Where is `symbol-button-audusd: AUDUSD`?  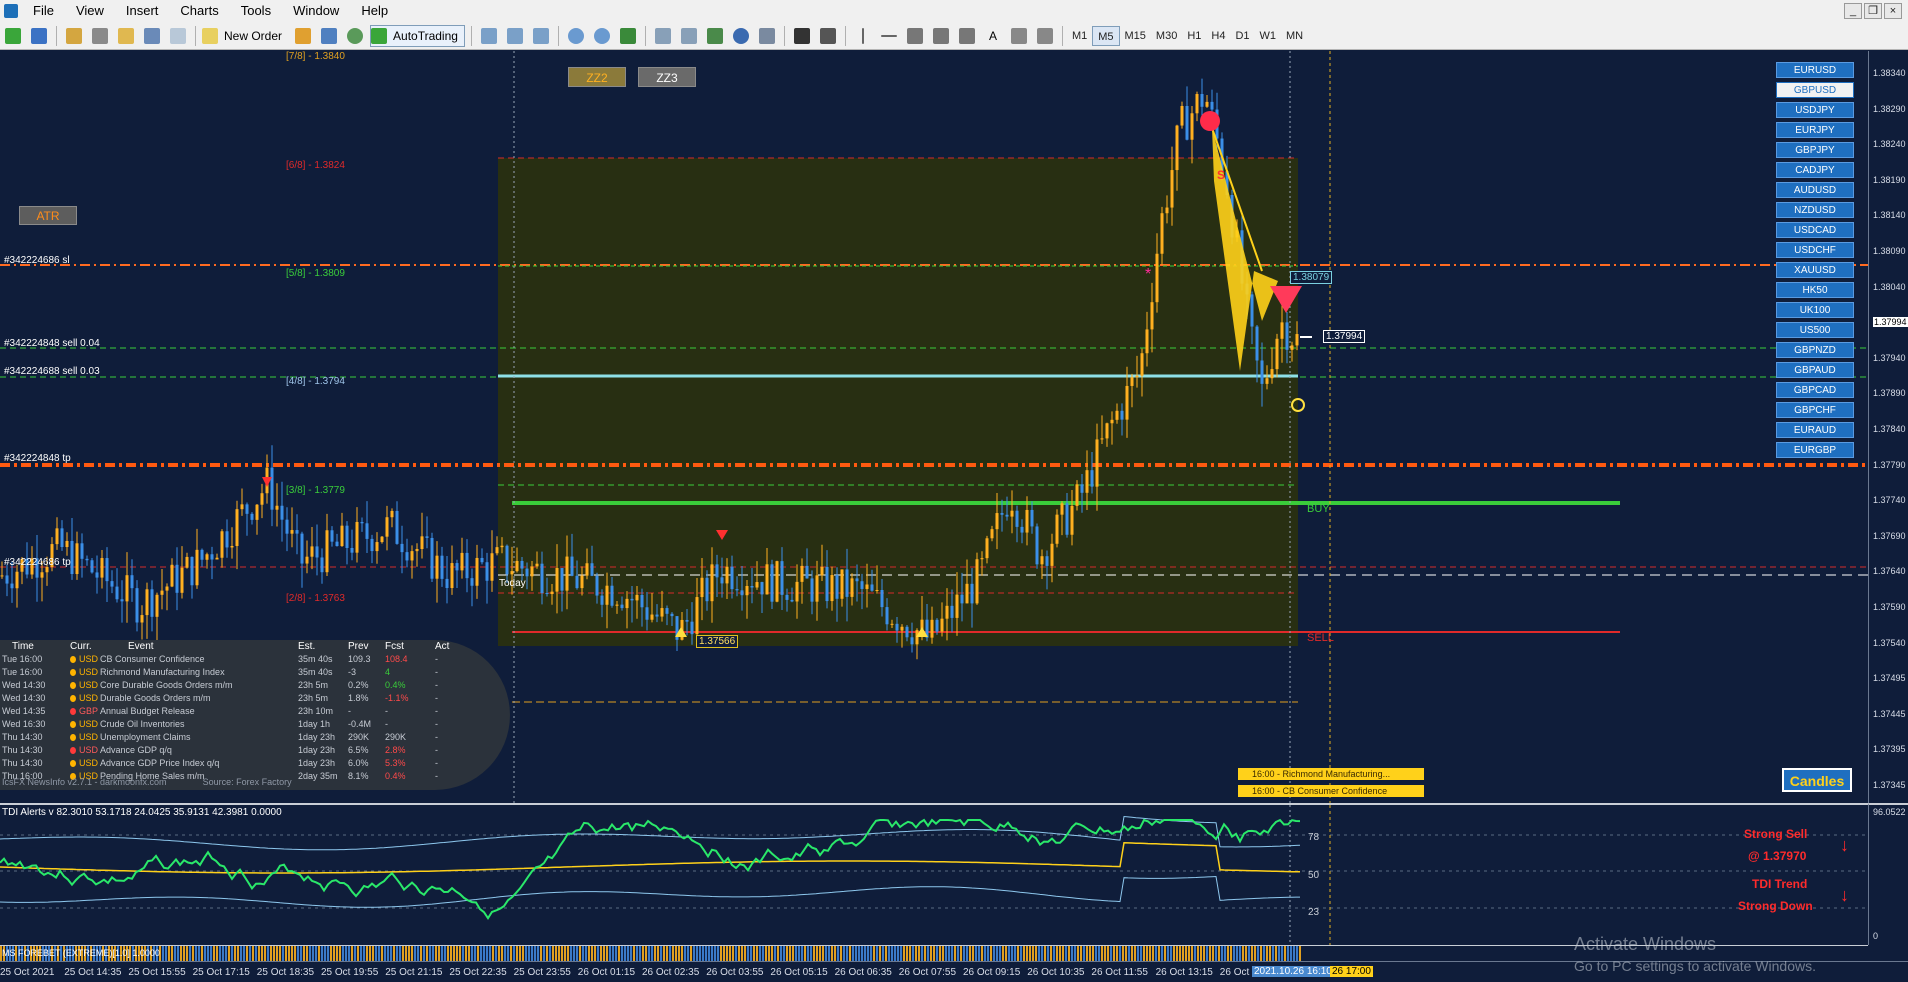 symbol-button-audusd: AUDUSD is located at coordinates (1815, 190).